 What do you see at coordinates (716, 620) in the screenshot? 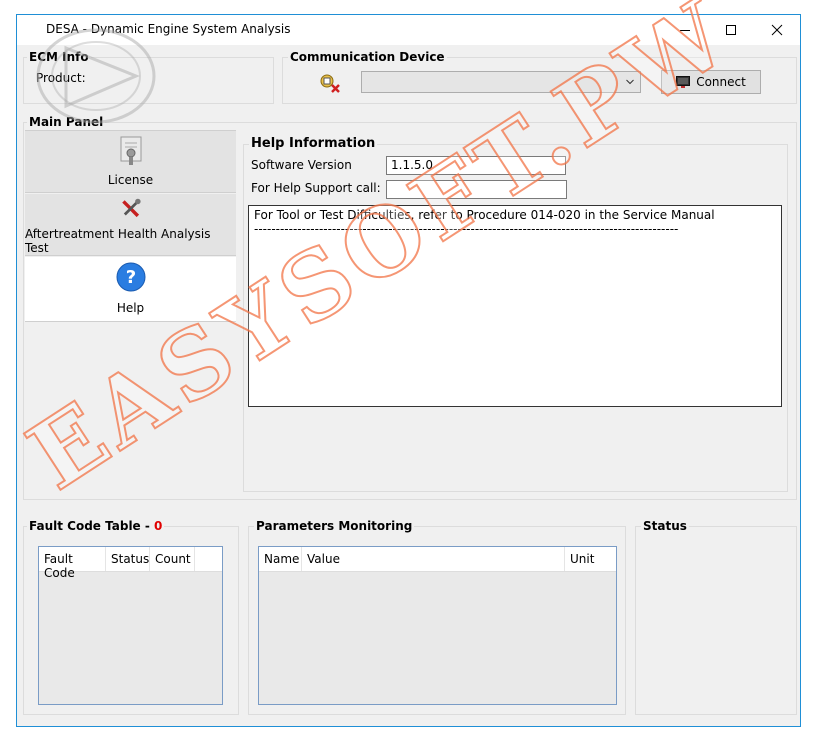
I see `status-group` at bounding box center [716, 620].